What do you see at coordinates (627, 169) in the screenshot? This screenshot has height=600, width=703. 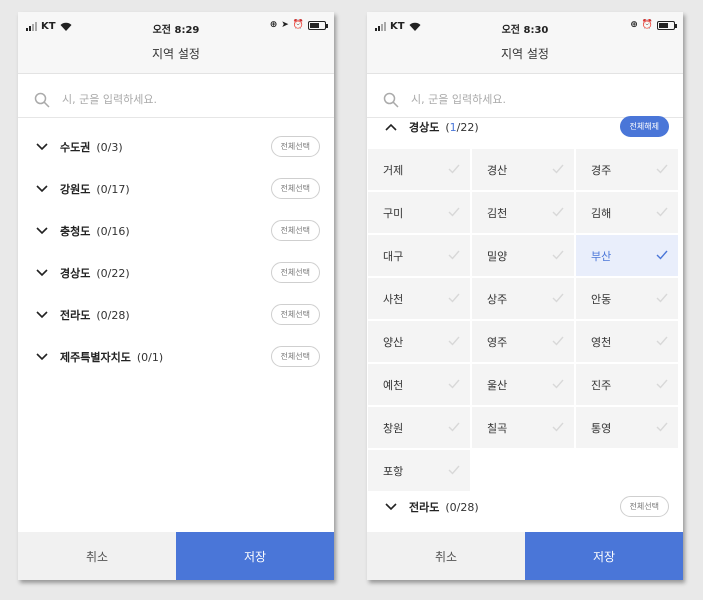 I see `city-cell: 경주` at bounding box center [627, 169].